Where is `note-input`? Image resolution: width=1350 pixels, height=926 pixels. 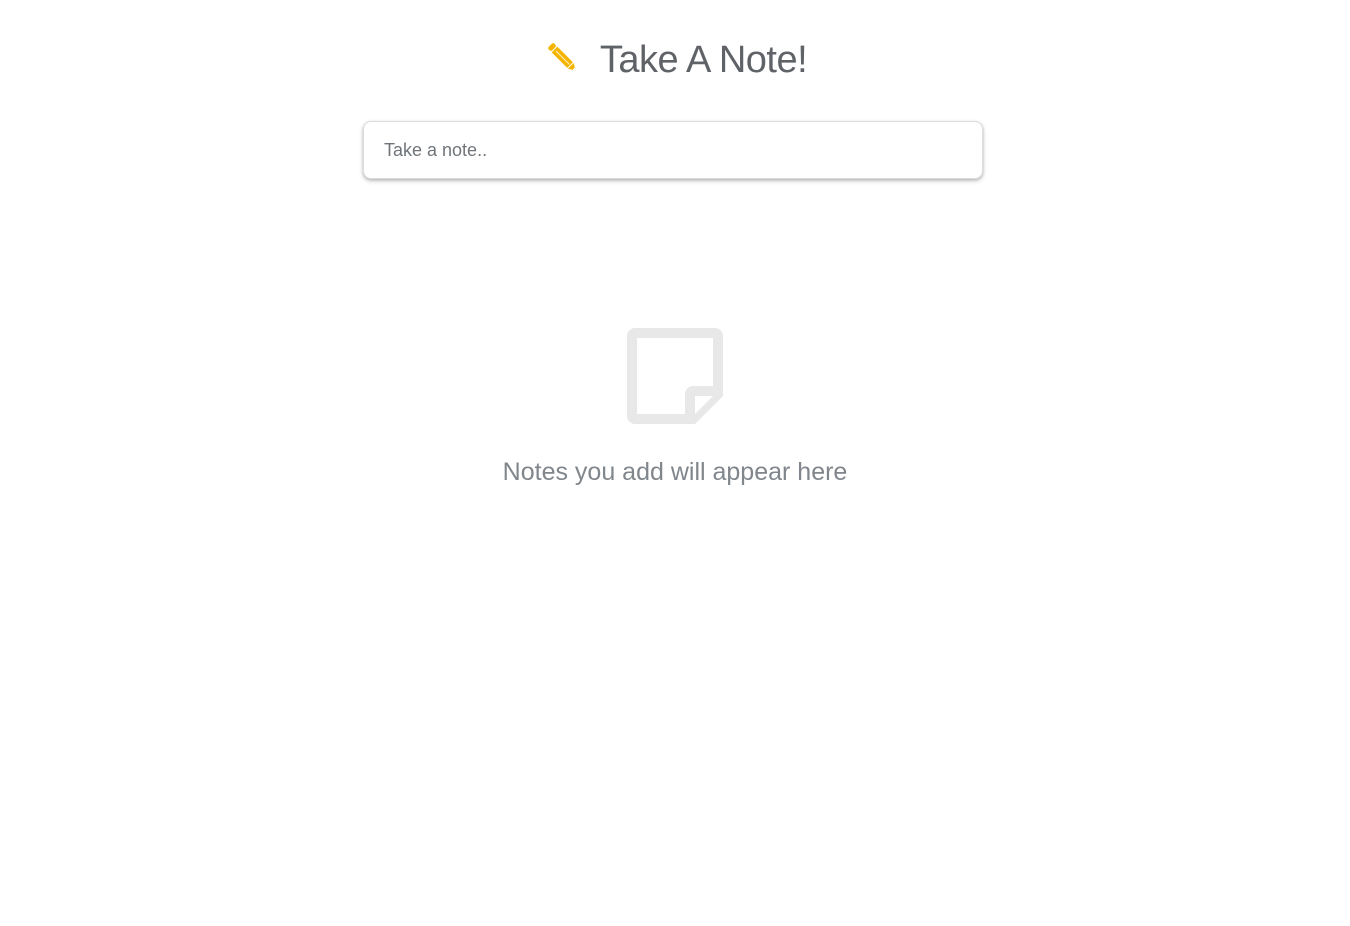 note-input is located at coordinates (673, 150).